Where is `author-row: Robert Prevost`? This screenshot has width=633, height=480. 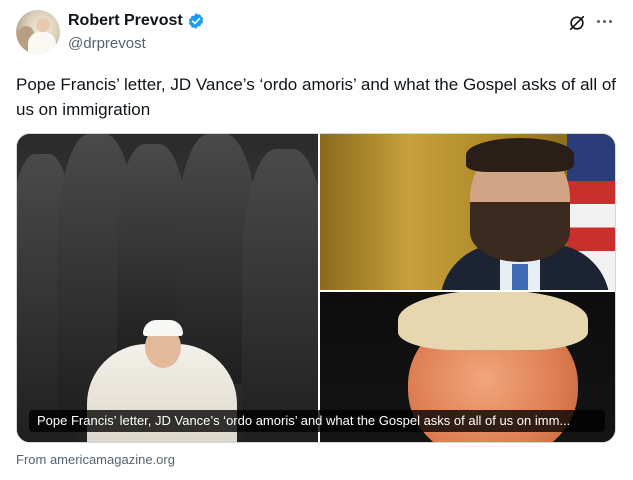 author-row: Robert Prevost is located at coordinates (136, 21).